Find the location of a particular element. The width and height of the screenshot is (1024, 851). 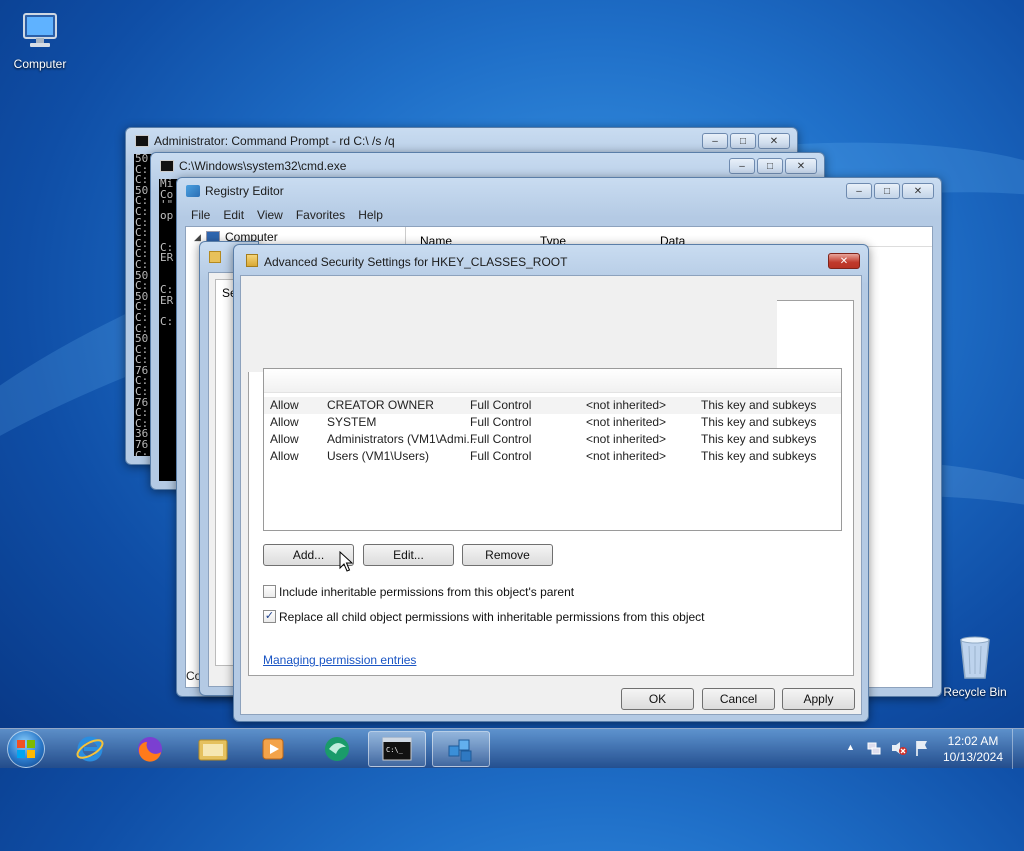

list-header is located at coordinates (552, 381).